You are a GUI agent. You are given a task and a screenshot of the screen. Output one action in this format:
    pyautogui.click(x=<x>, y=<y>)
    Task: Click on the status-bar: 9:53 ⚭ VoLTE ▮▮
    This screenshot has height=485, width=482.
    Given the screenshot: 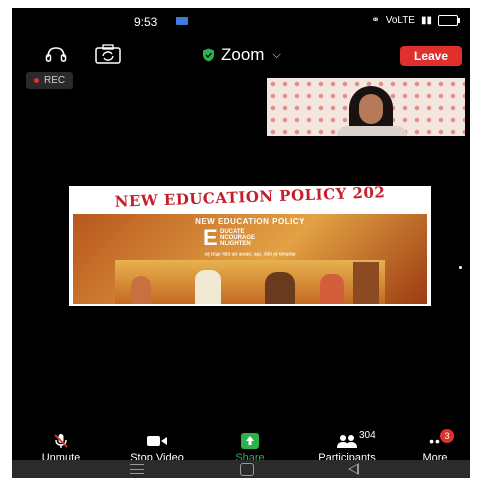 What is the action you would take?
    pyautogui.click(x=241, y=21)
    